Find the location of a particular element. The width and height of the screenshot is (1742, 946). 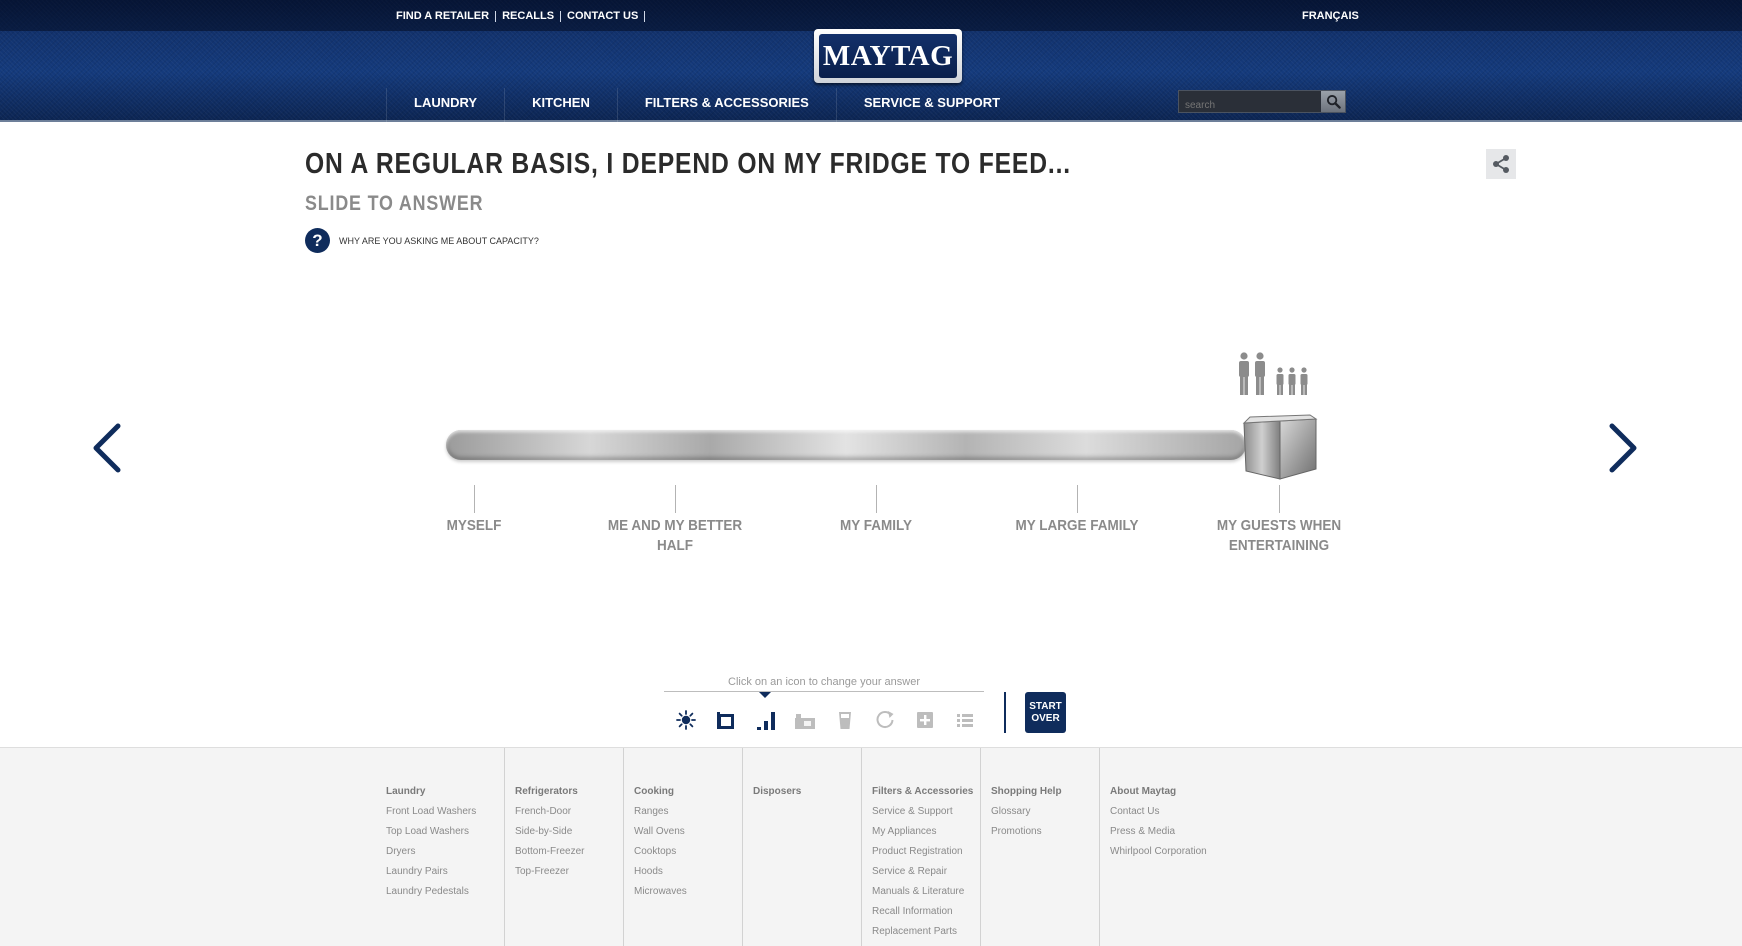

contact-us-link: CONTACT US is located at coordinates (602, 16).